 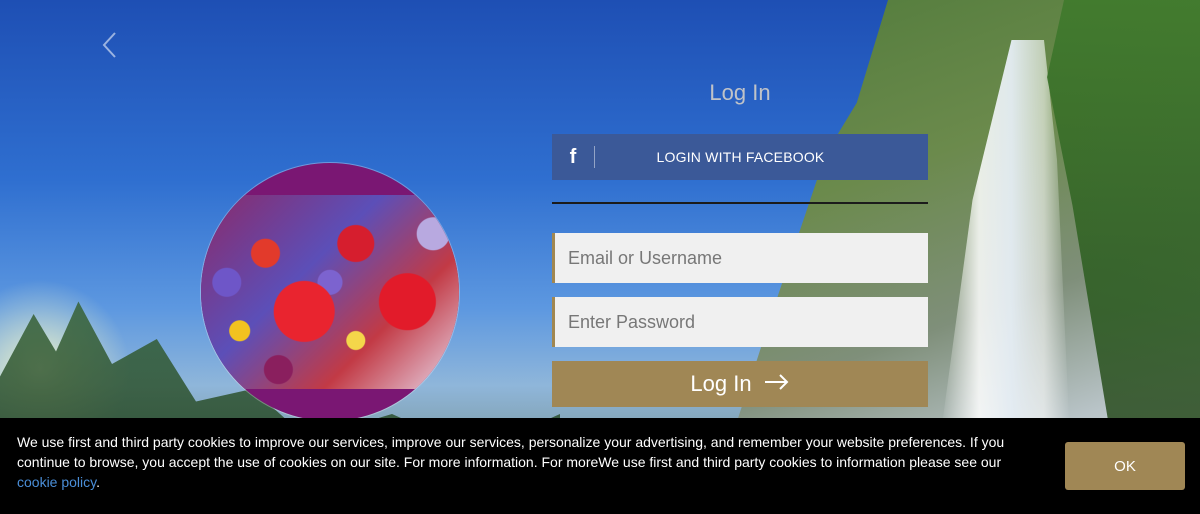 What do you see at coordinates (1125, 466) in the screenshot?
I see `cookie-ok-button: OK` at bounding box center [1125, 466].